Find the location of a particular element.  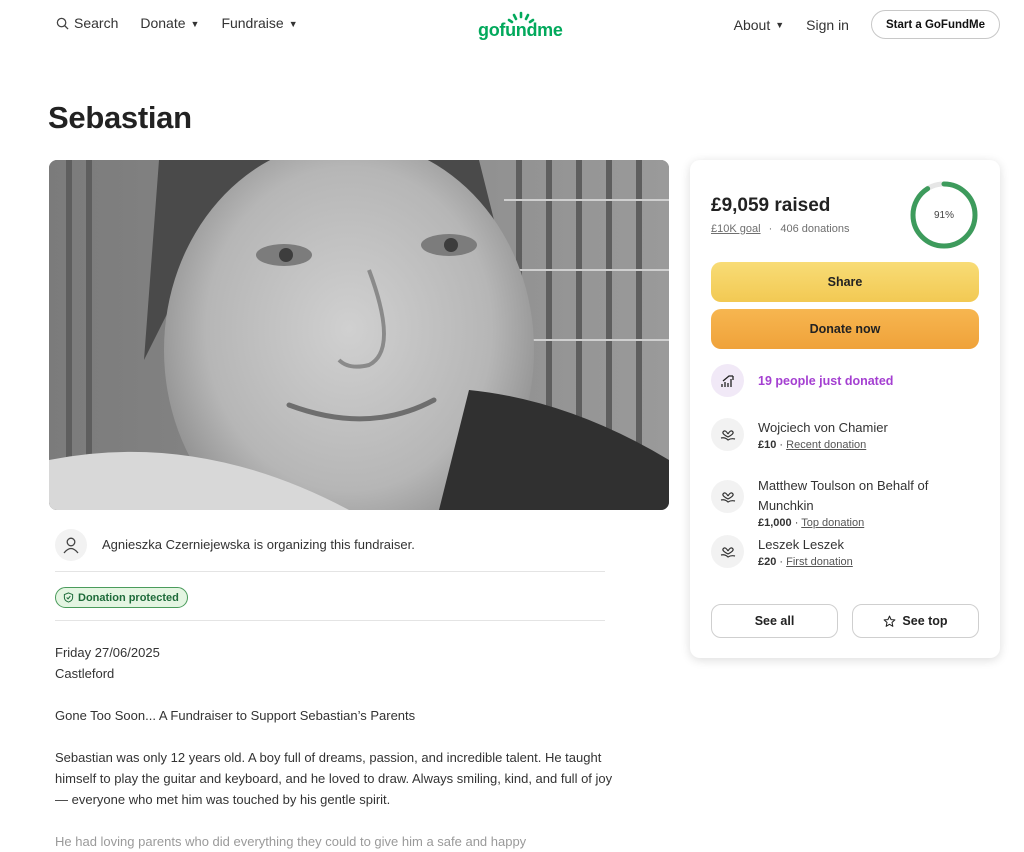

donor-amount: £20 is located at coordinates (767, 562).